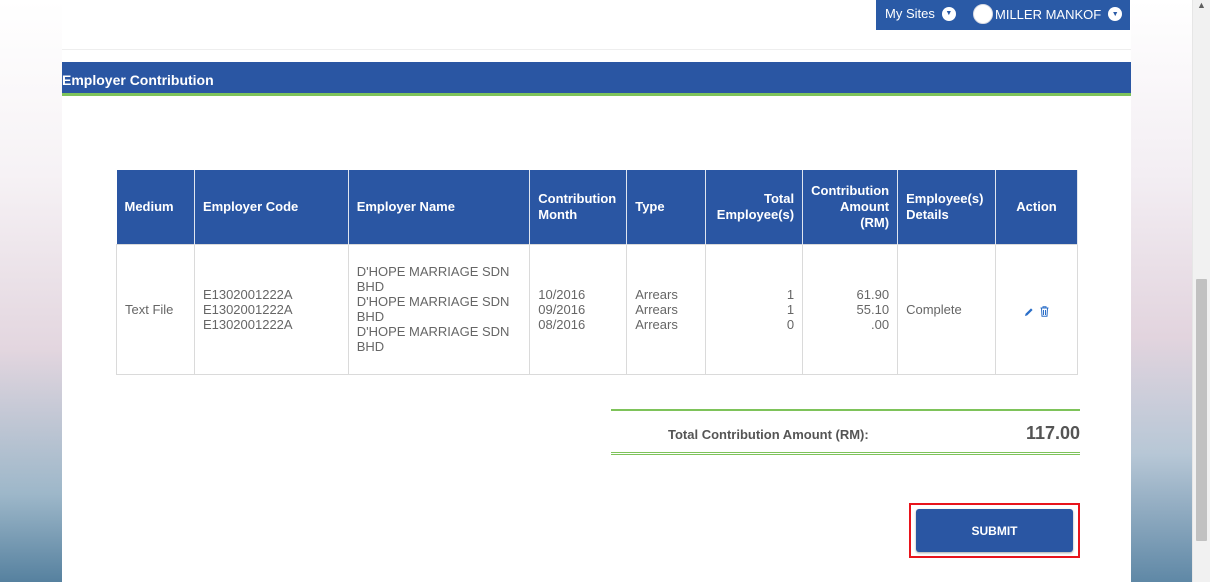 The image size is (1210, 582). Describe the element at coordinates (768, 434) in the screenshot. I see `total-label: Total Contribution Amount (RM):` at that location.